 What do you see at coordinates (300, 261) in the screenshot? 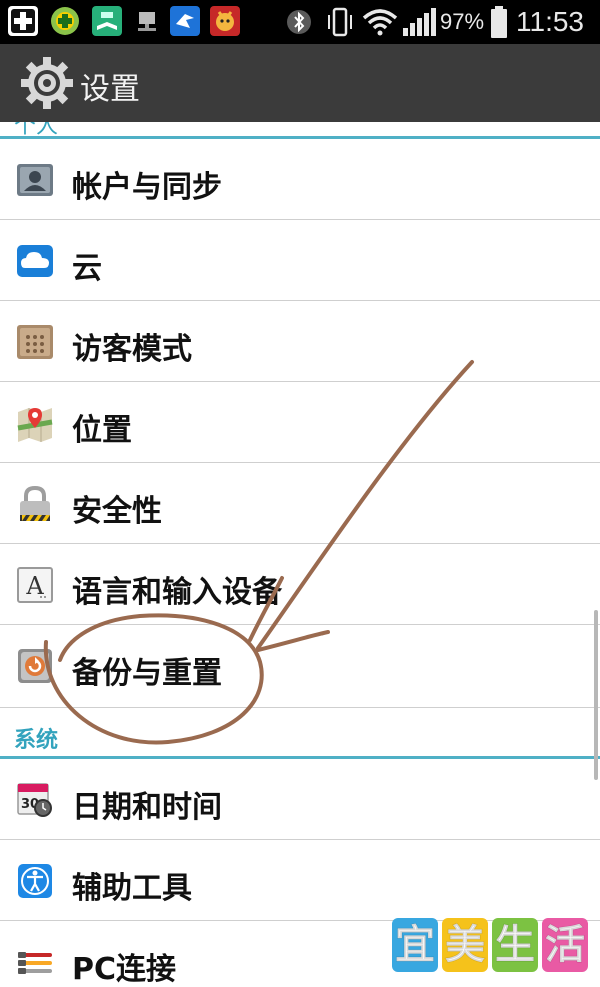
I see `list-item-cloud: 云` at bounding box center [300, 261].